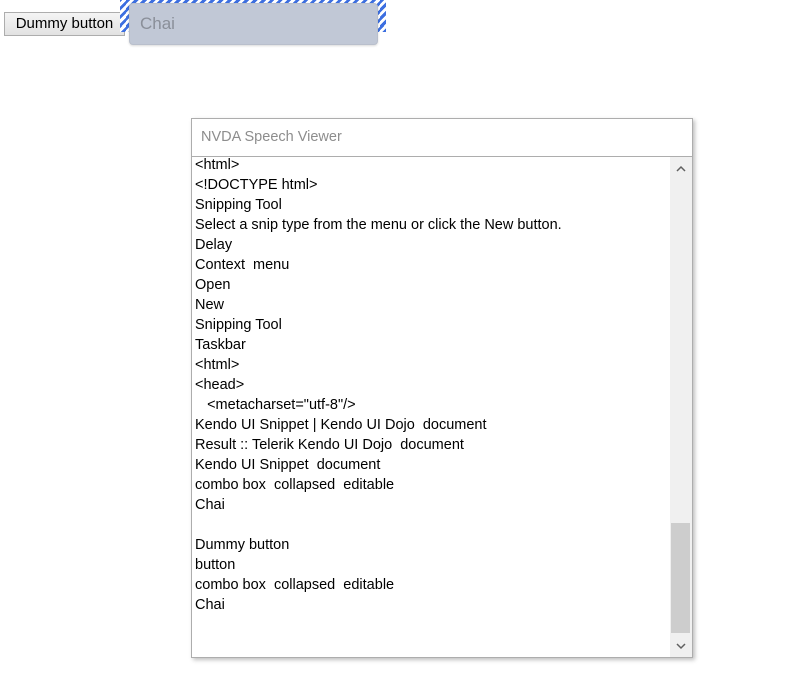 The image size is (806, 691). Describe the element at coordinates (288, 465) in the screenshot. I see `speech-line: Kendo UI Snippet document` at that location.